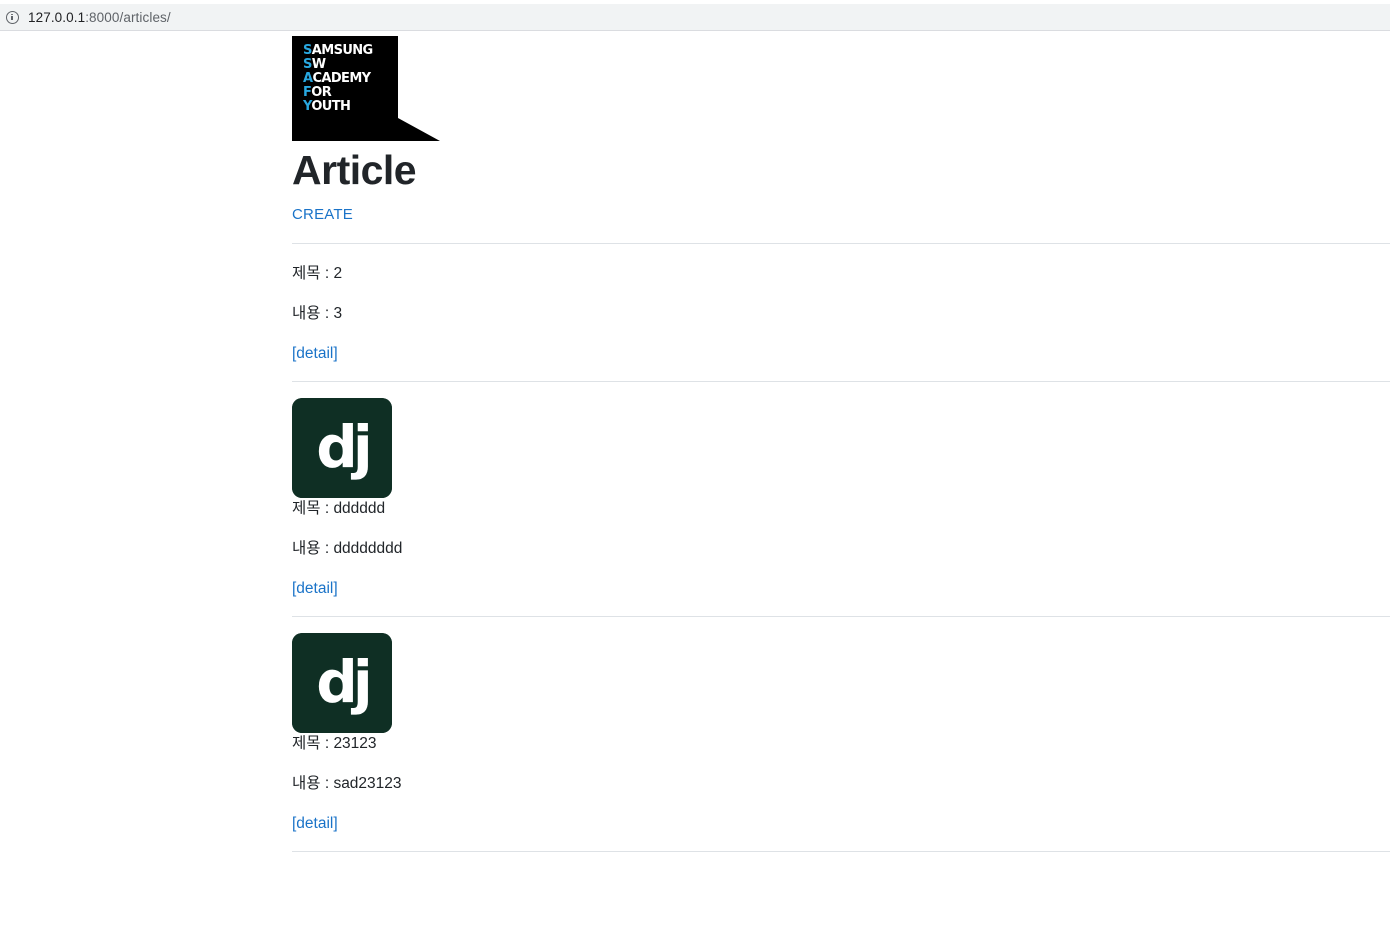 The width and height of the screenshot is (1390, 947). I want to click on logo-line: FOR, so click(338, 93).